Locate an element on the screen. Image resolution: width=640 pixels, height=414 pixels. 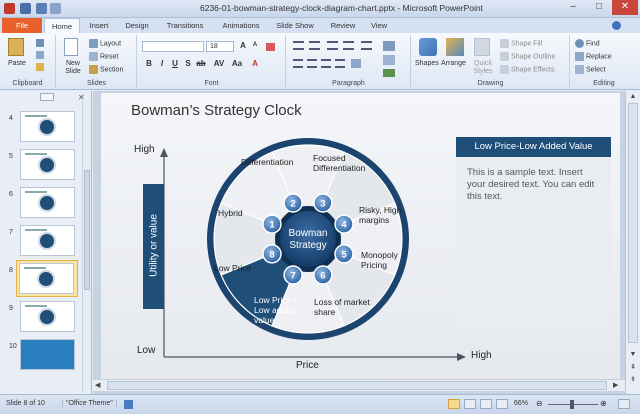
cut-icon is located at coordinates (40, 43).